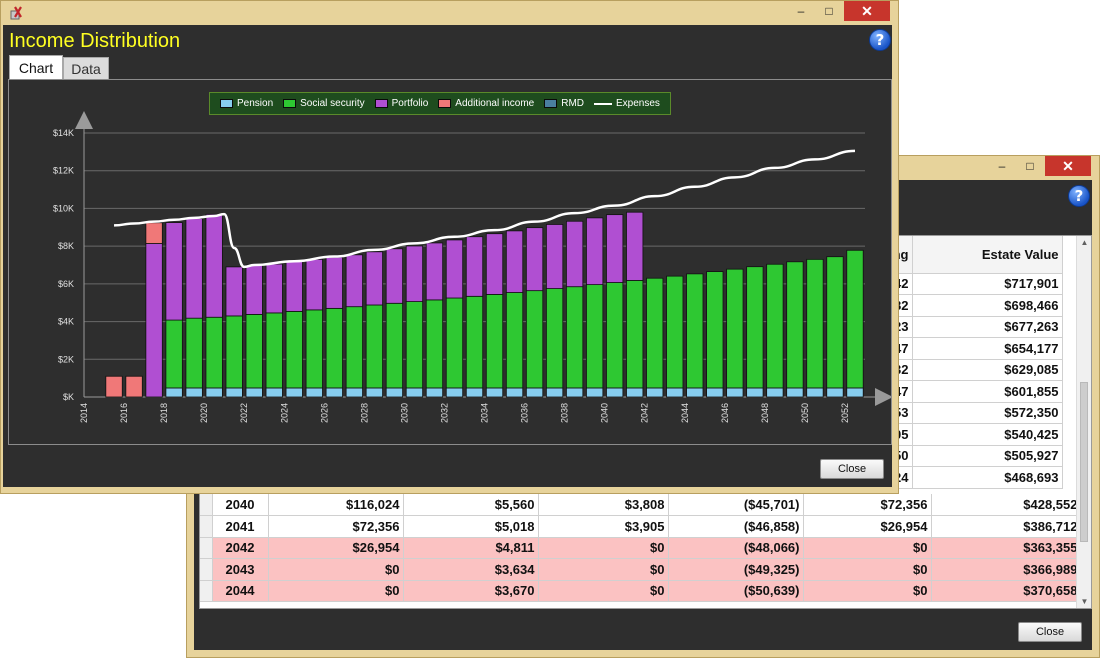 Image resolution: width=1100 pixels, height=658 pixels. What do you see at coordinates (164, 413) in the screenshot?
I see `x-tick-label: 2018` at bounding box center [164, 413].